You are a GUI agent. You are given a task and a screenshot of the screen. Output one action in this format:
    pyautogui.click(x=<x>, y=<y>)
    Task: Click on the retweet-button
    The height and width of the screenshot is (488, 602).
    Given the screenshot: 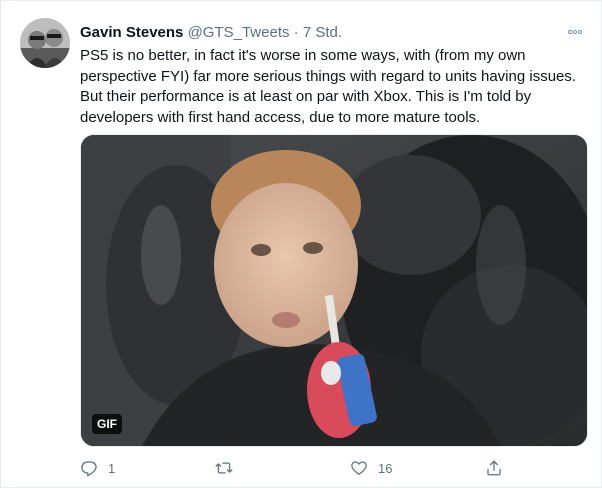 What is the action you would take?
    pyautogui.click(x=229, y=468)
    